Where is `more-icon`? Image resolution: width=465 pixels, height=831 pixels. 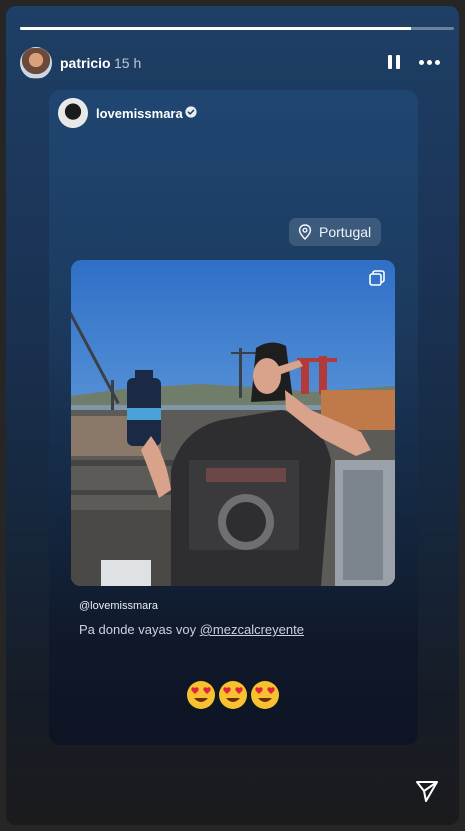 more-icon is located at coordinates (430, 62).